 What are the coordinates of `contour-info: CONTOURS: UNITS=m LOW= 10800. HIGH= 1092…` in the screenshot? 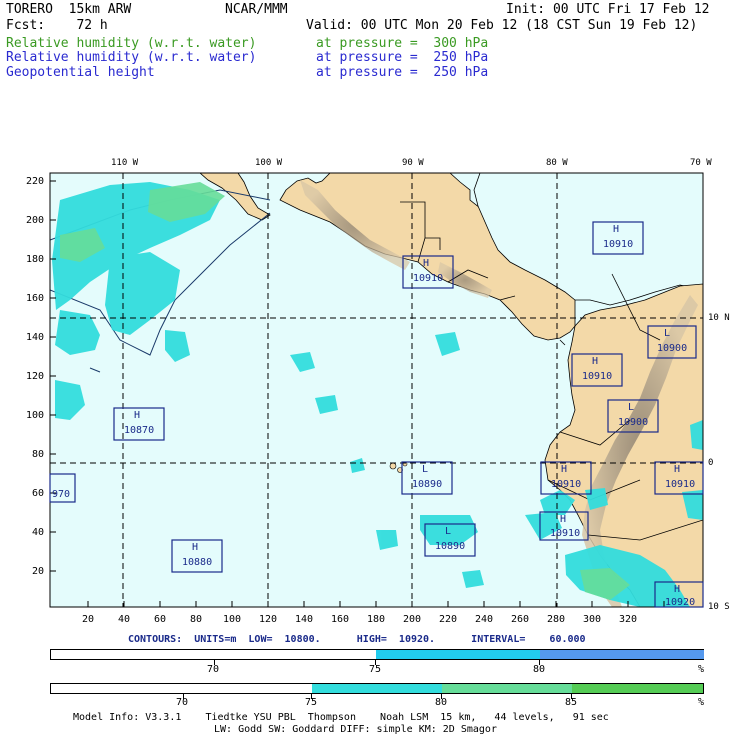 It's located at (357, 639).